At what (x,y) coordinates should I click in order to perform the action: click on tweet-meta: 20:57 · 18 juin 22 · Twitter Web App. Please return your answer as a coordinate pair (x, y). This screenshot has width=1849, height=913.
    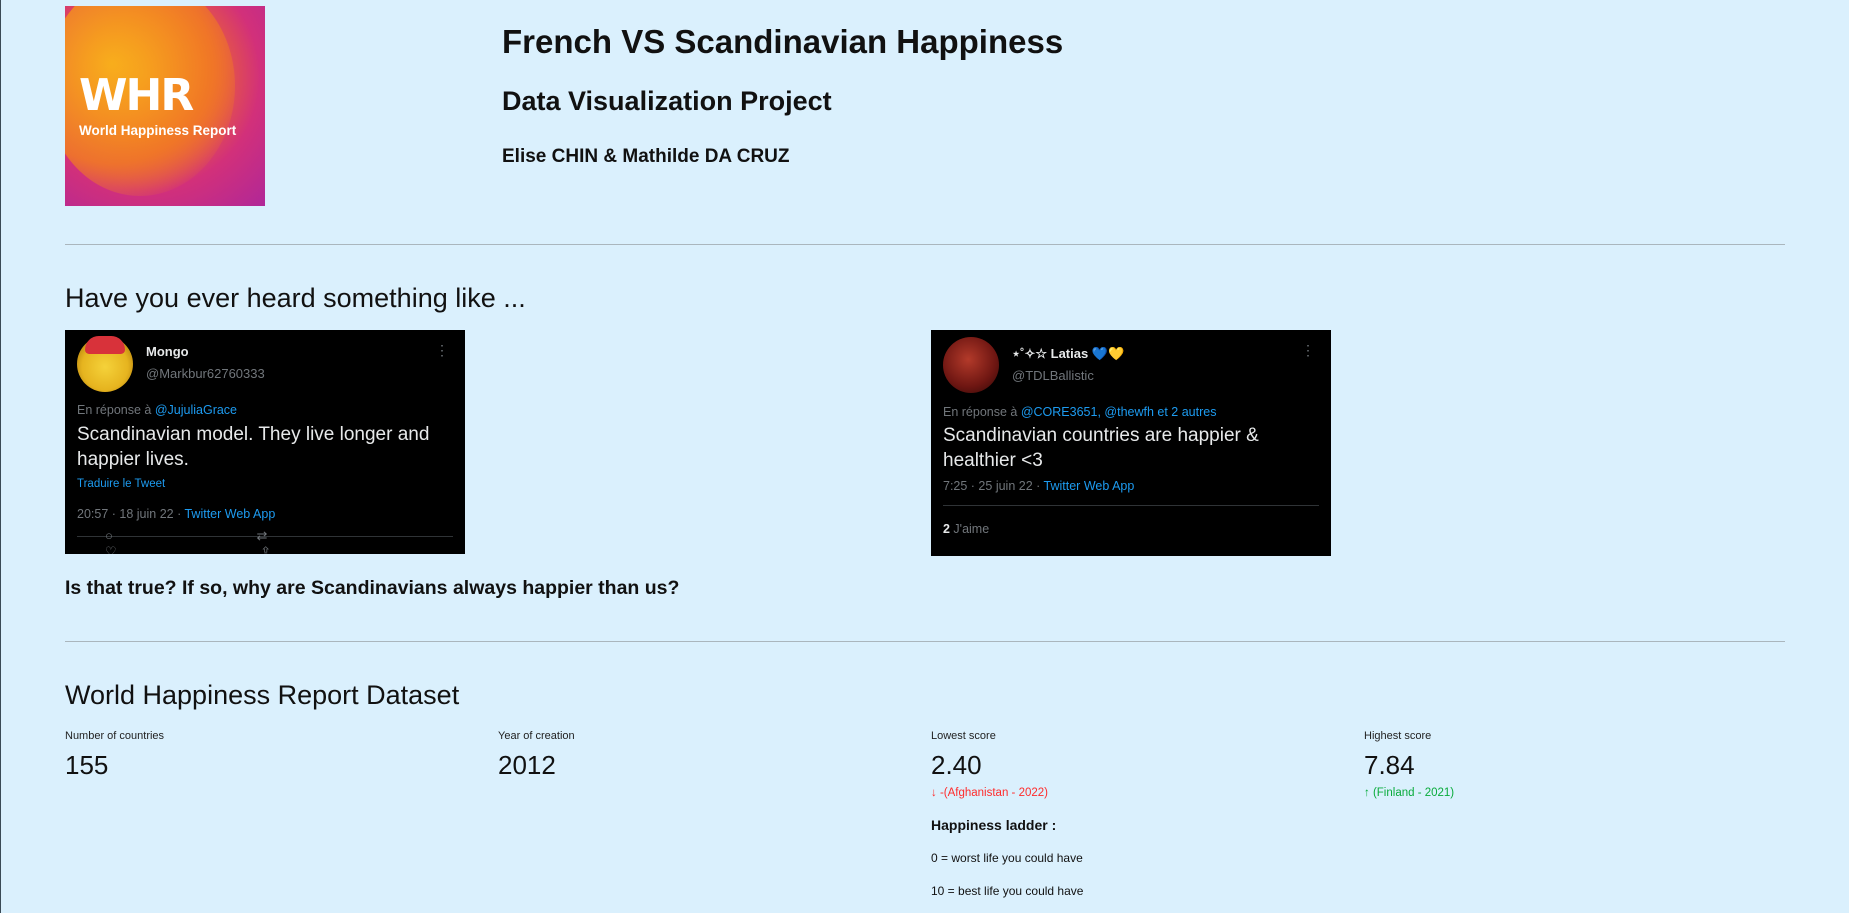
    Looking at the image, I should click on (176, 514).